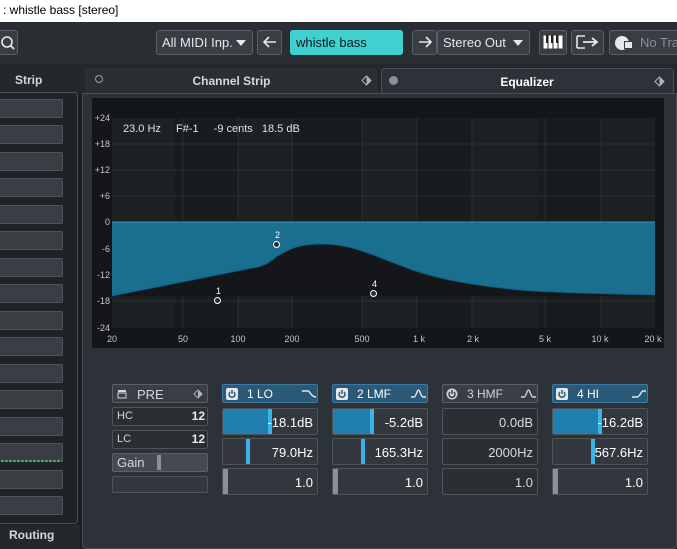 This screenshot has width=677, height=549. I want to click on pre-empty-slot, so click(160, 484).